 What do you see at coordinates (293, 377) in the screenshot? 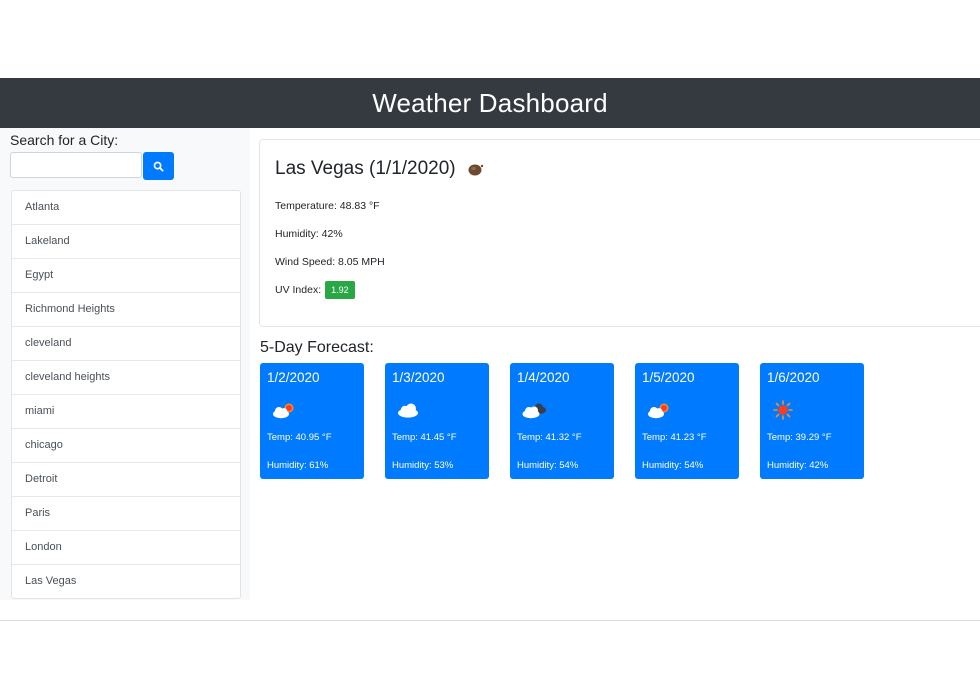
I see `forecast-date: 1/2/2020` at bounding box center [293, 377].